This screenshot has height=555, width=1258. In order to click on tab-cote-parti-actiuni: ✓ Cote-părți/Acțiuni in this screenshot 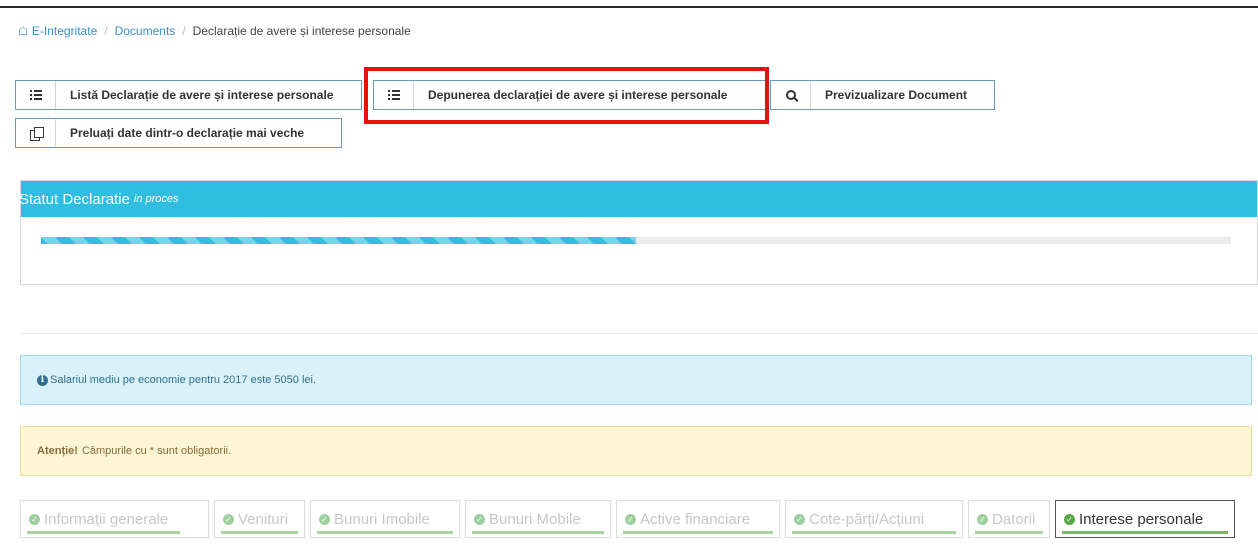, I will do `click(874, 519)`.